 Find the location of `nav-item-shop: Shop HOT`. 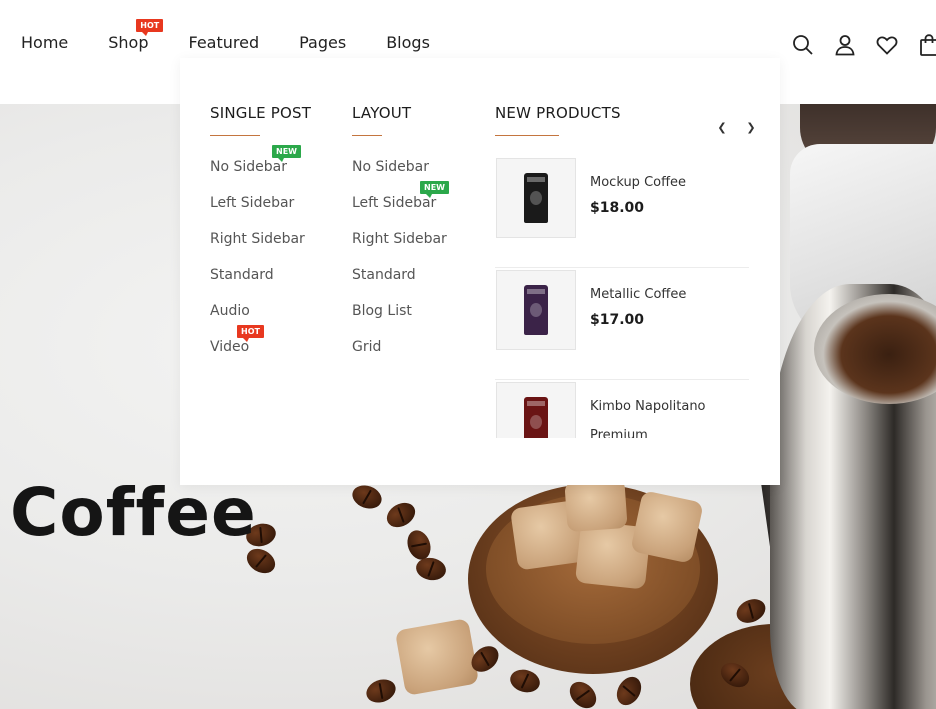

nav-item-shop: Shop HOT is located at coordinates (136, 36).